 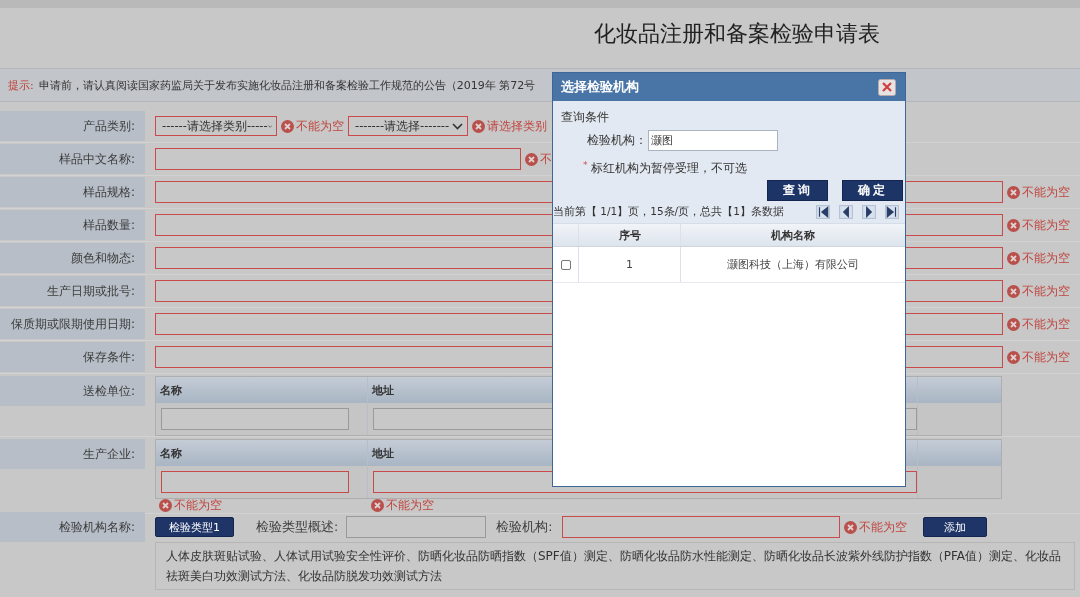 I want to click on notice-label: 提示:, so click(x=21, y=85).